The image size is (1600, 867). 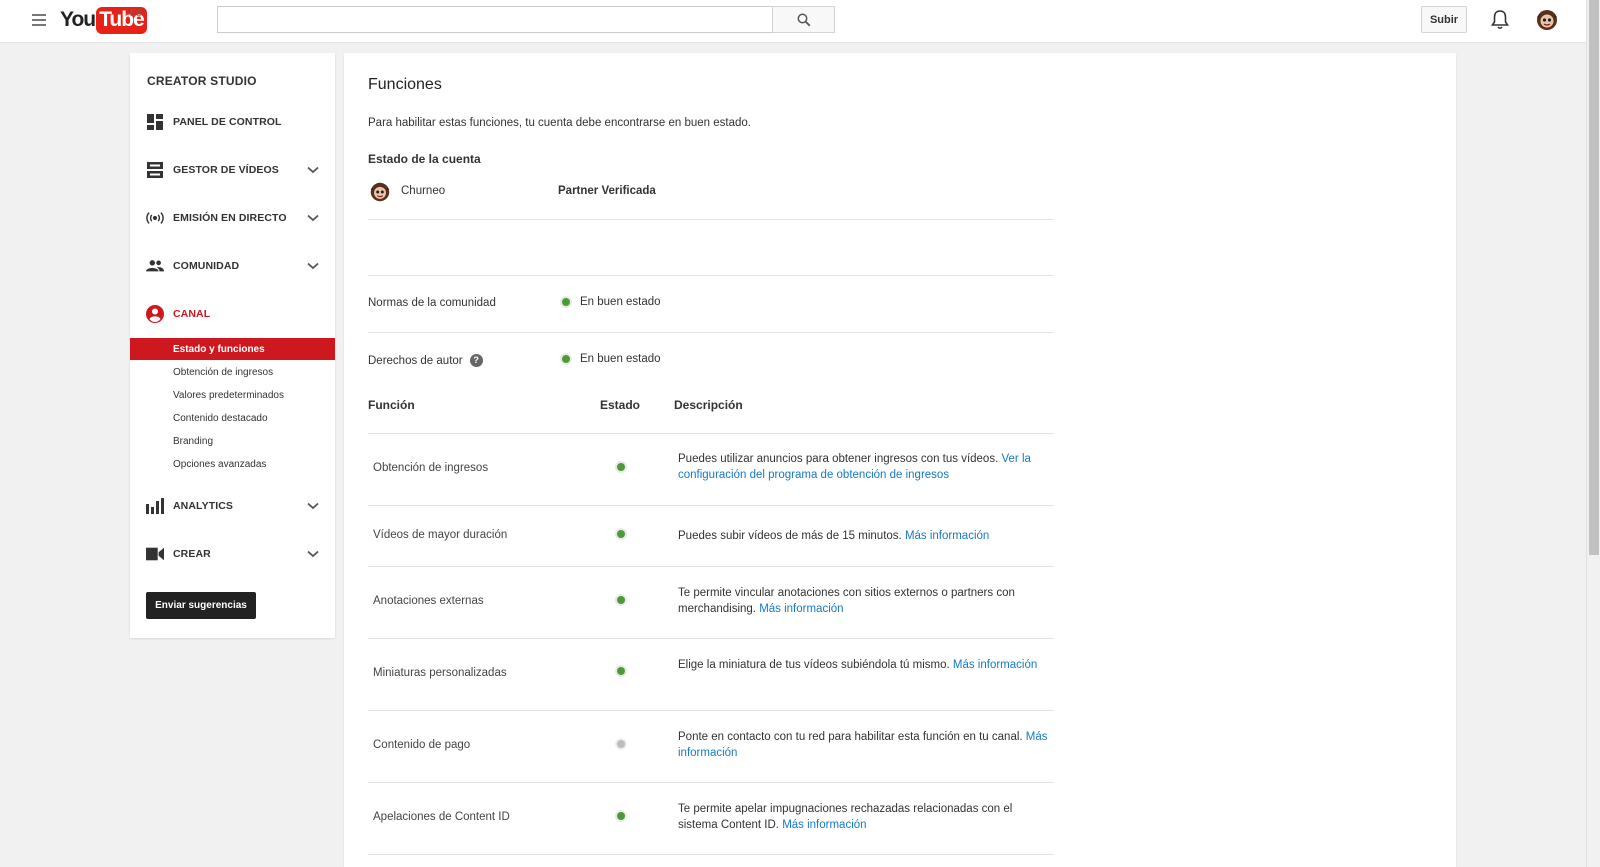 I want to click on sidebar-item-label: ANALYTICS, so click(x=203, y=506).